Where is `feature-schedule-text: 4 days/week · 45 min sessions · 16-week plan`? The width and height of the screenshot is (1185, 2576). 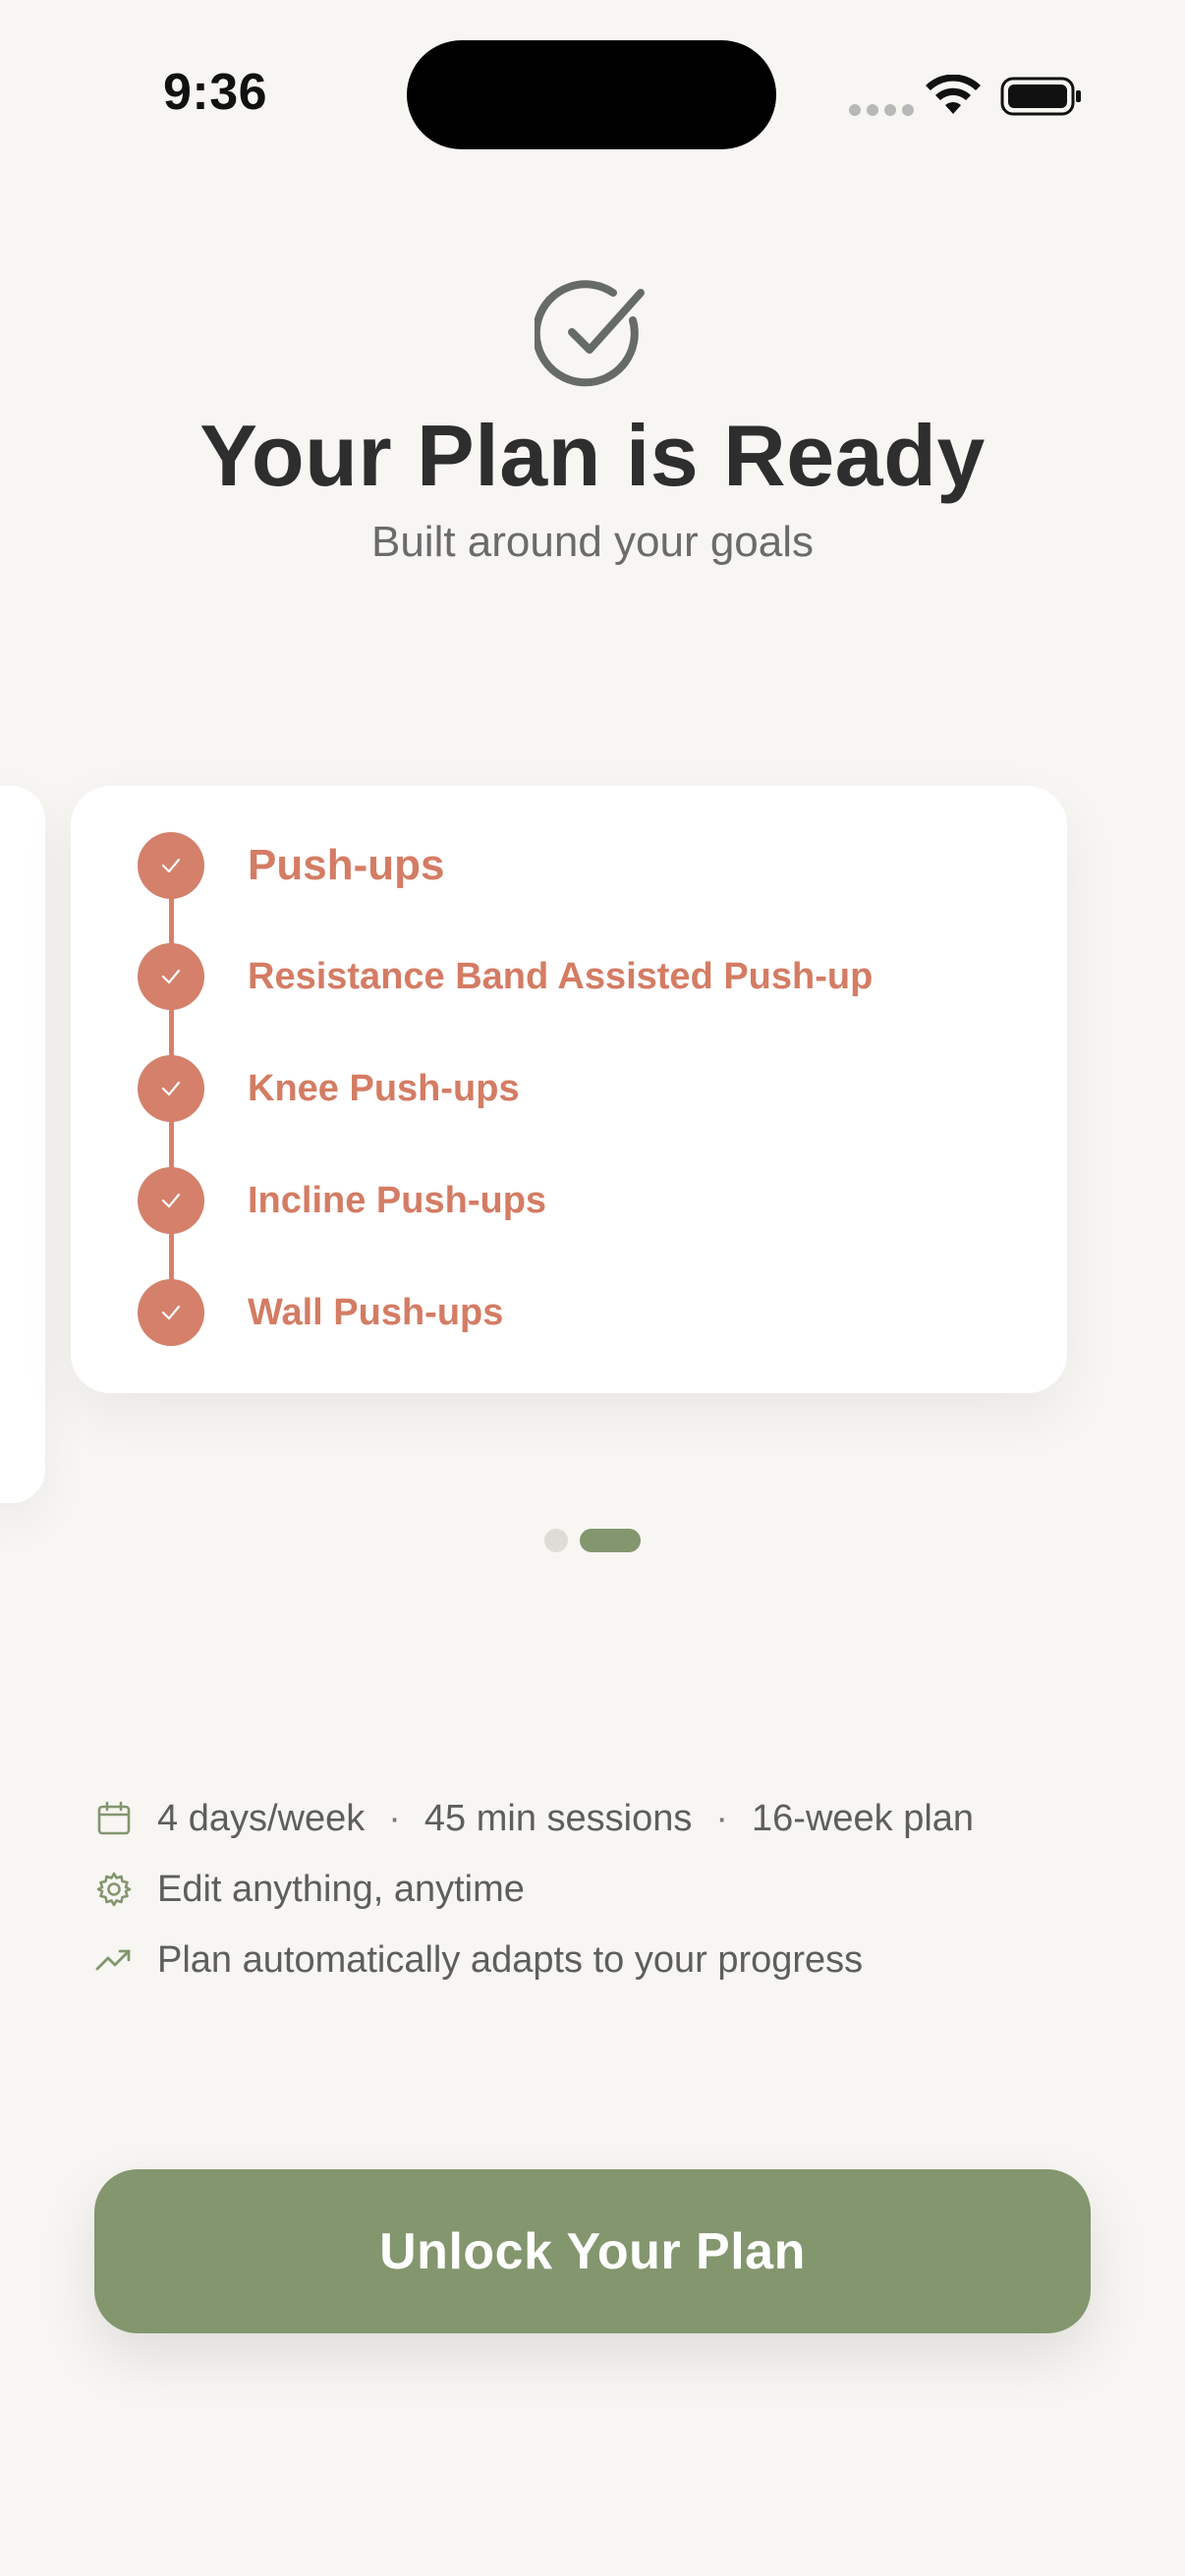
feature-schedule-text: 4 days/week · 45 min sessions · 16-week plan is located at coordinates (565, 1819).